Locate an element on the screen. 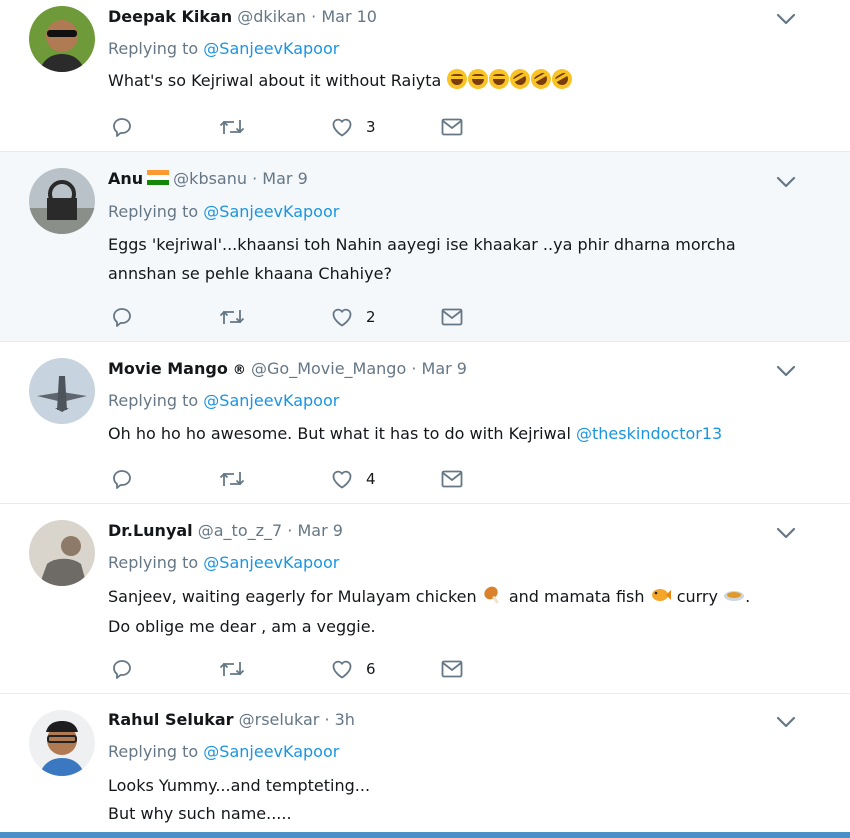 The width and height of the screenshot is (850, 838). tweet-header: Rahul Selukar @rselukar · 3h is located at coordinates (231, 720).